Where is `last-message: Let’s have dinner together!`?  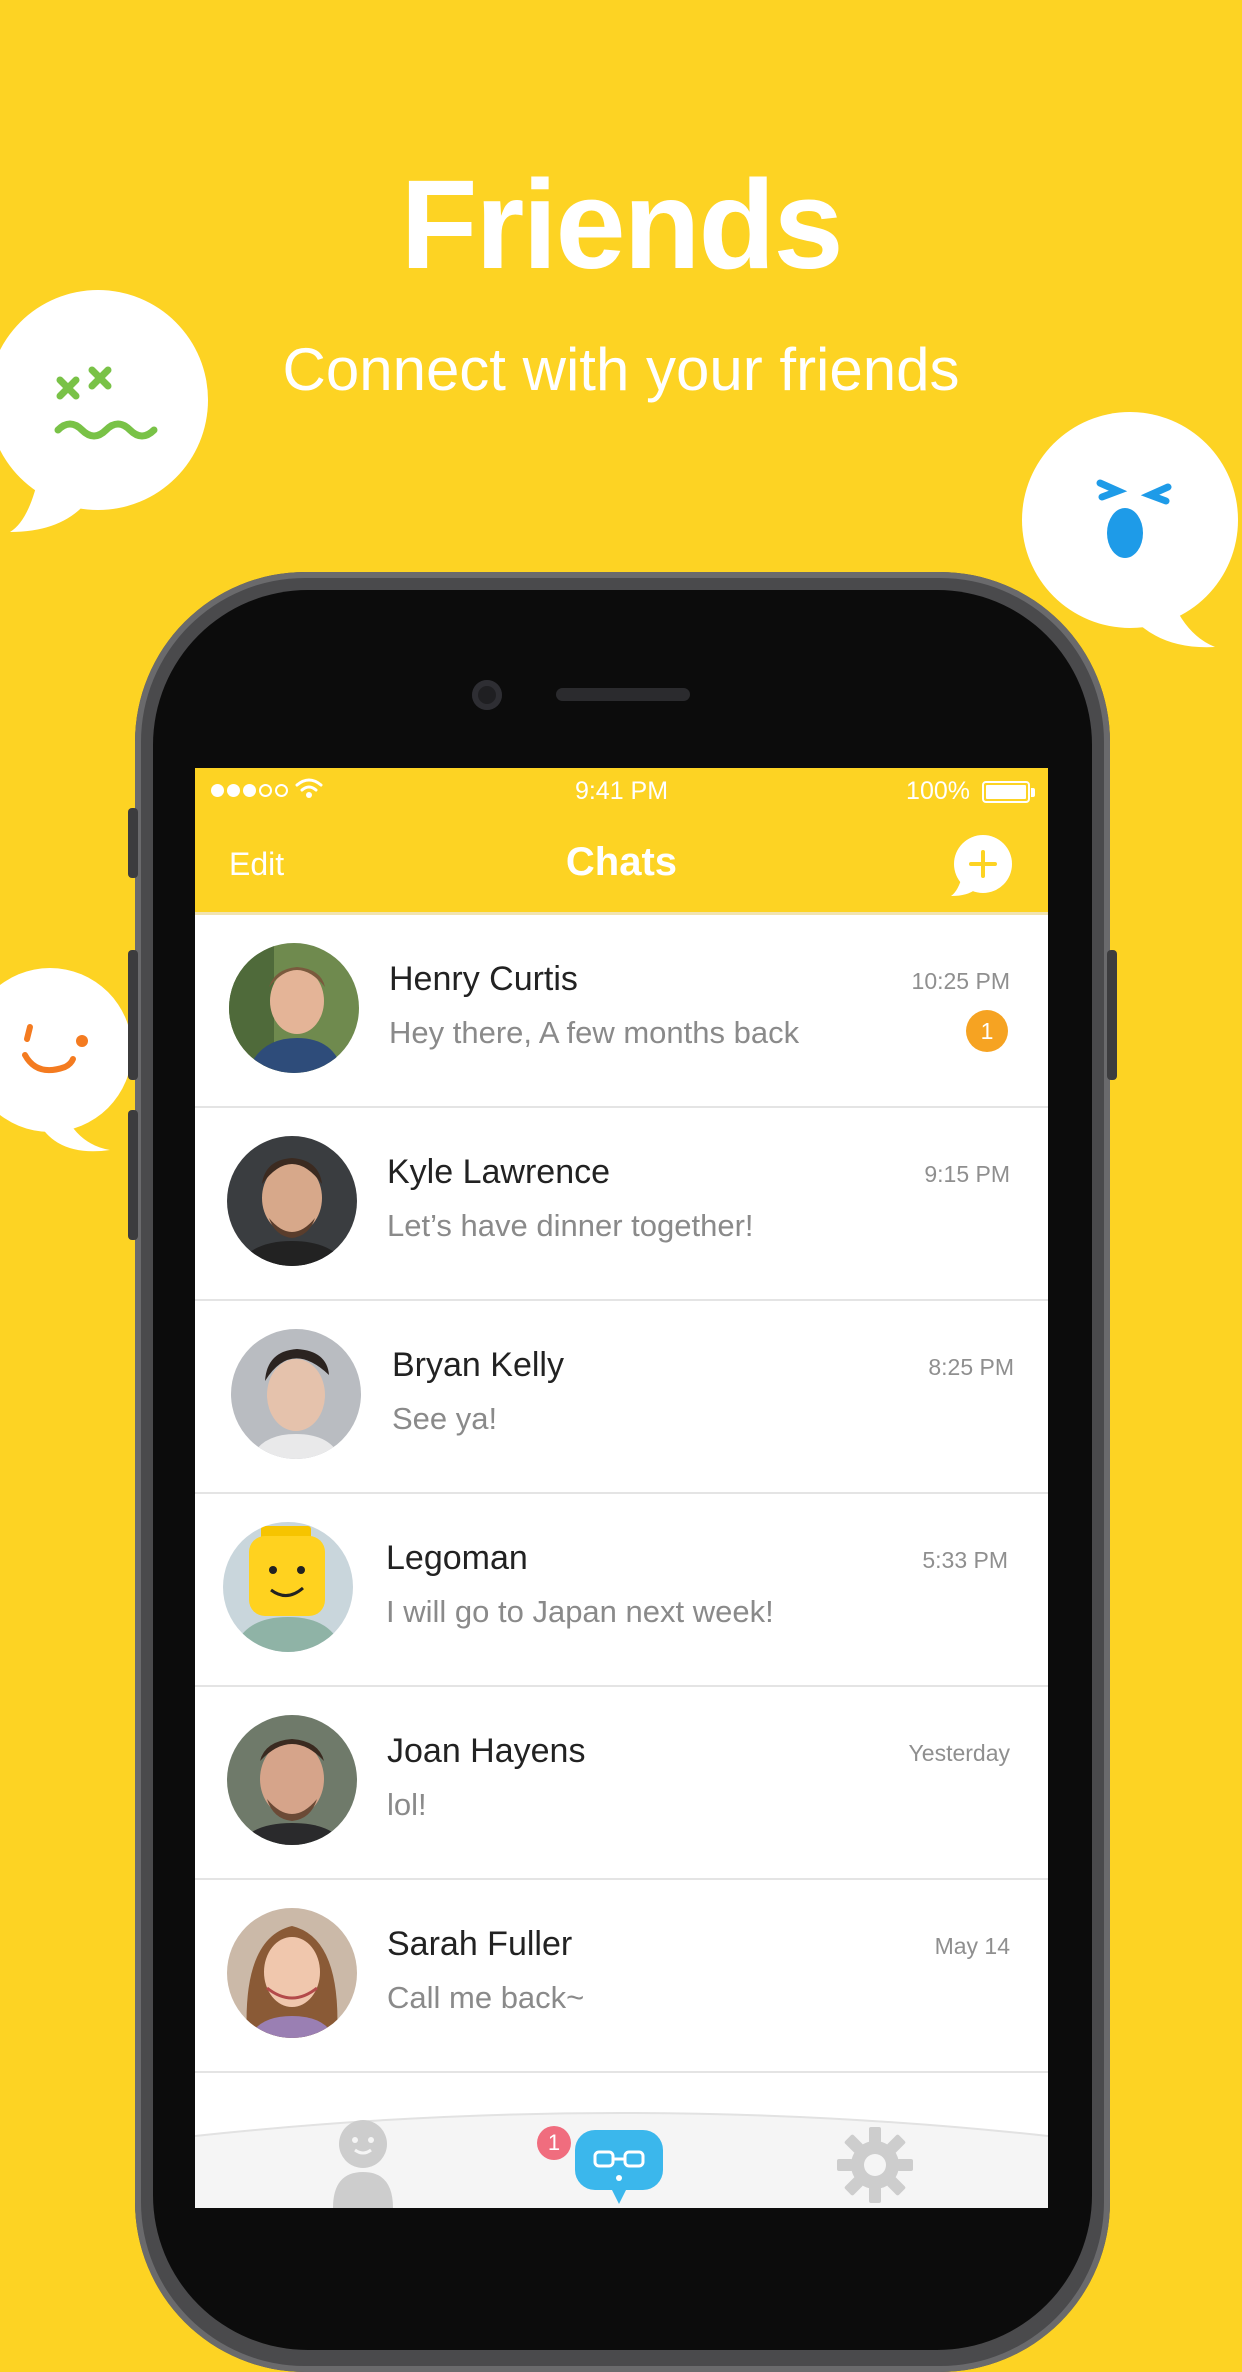 last-message: Let’s have dinner together! is located at coordinates (570, 1225).